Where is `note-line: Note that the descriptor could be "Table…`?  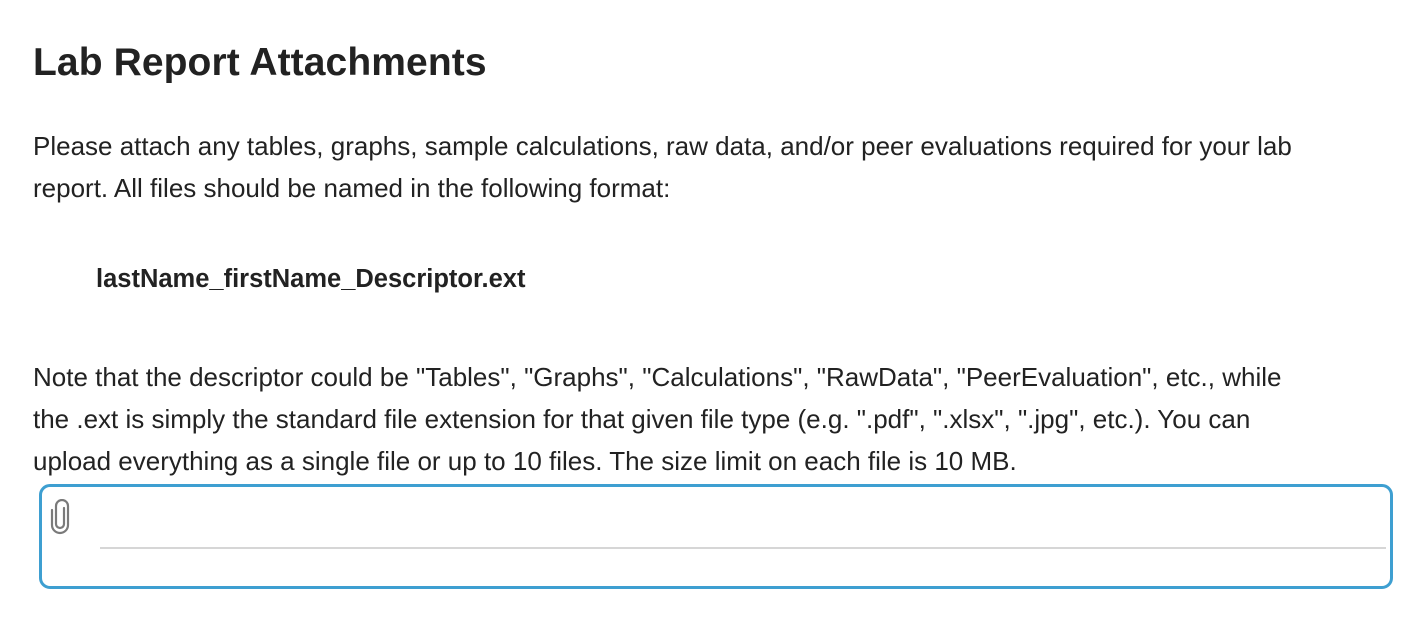
note-line: Note that the descriptor could be "Table… is located at coordinates (657, 377).